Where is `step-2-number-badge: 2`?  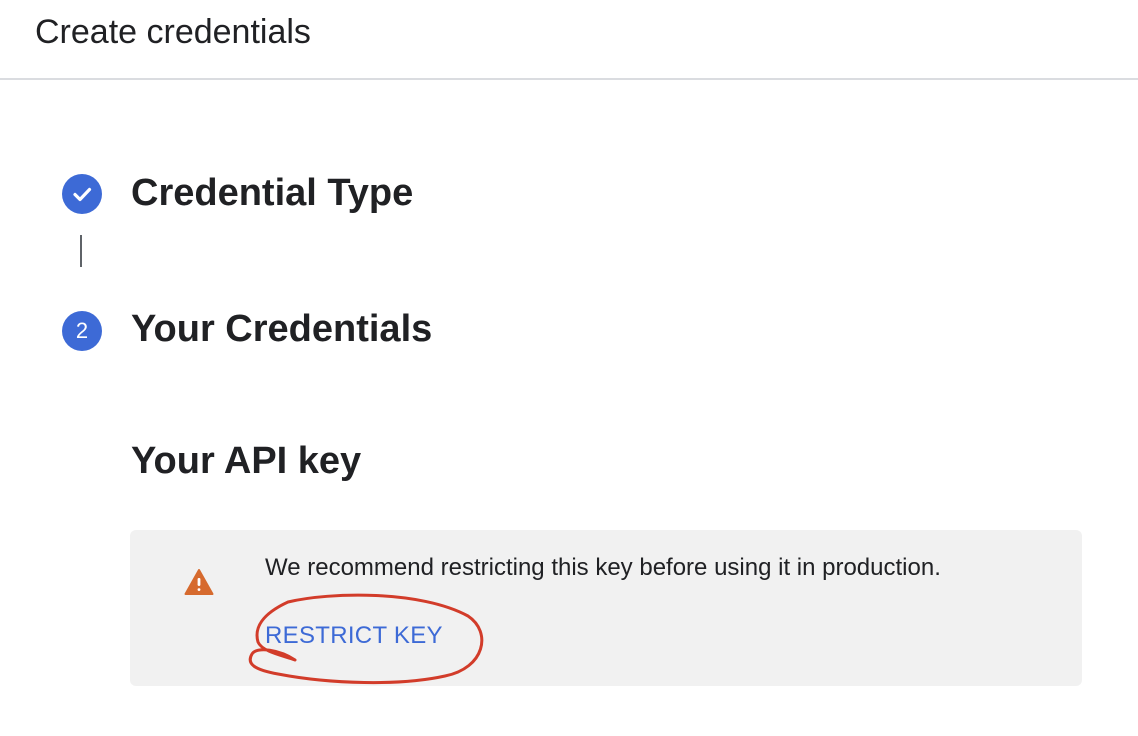 step-2-number-badge: 2 is located at coordinates (82, 331).